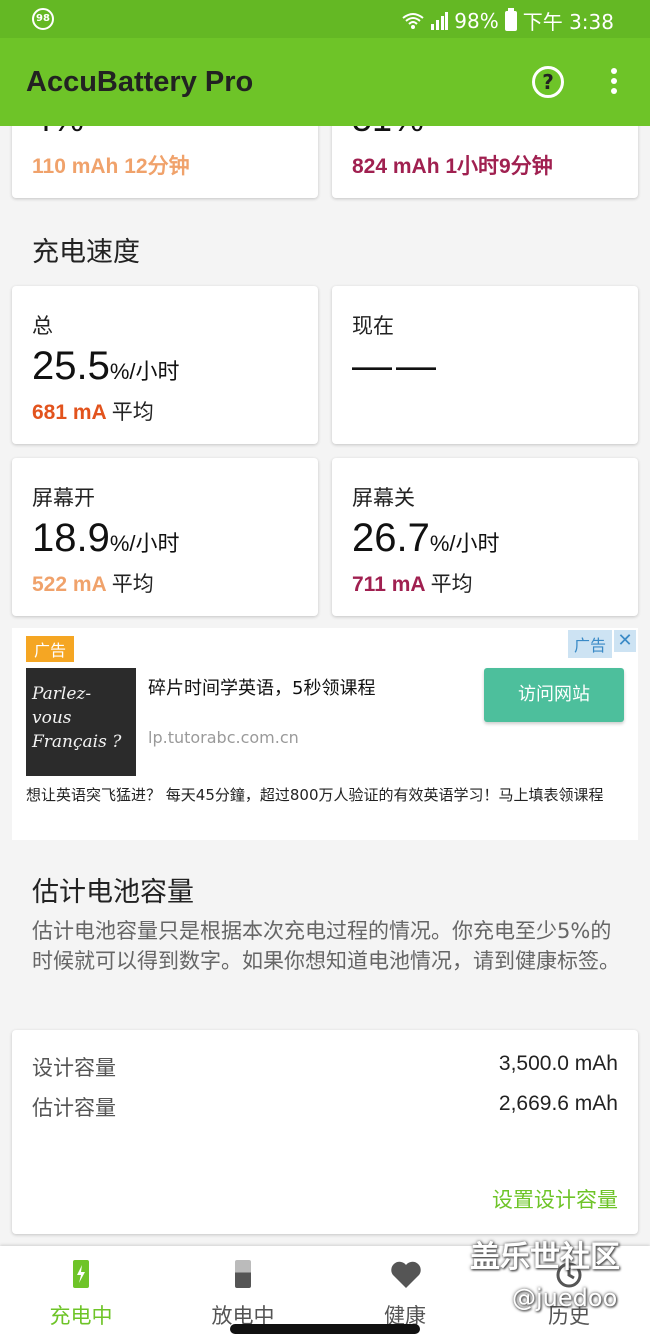  What do you see at coordinates (74, 1108) in the screenshot?
I see `estimated-capacity-label: 估计容量` at bounding box center [74, 1108].